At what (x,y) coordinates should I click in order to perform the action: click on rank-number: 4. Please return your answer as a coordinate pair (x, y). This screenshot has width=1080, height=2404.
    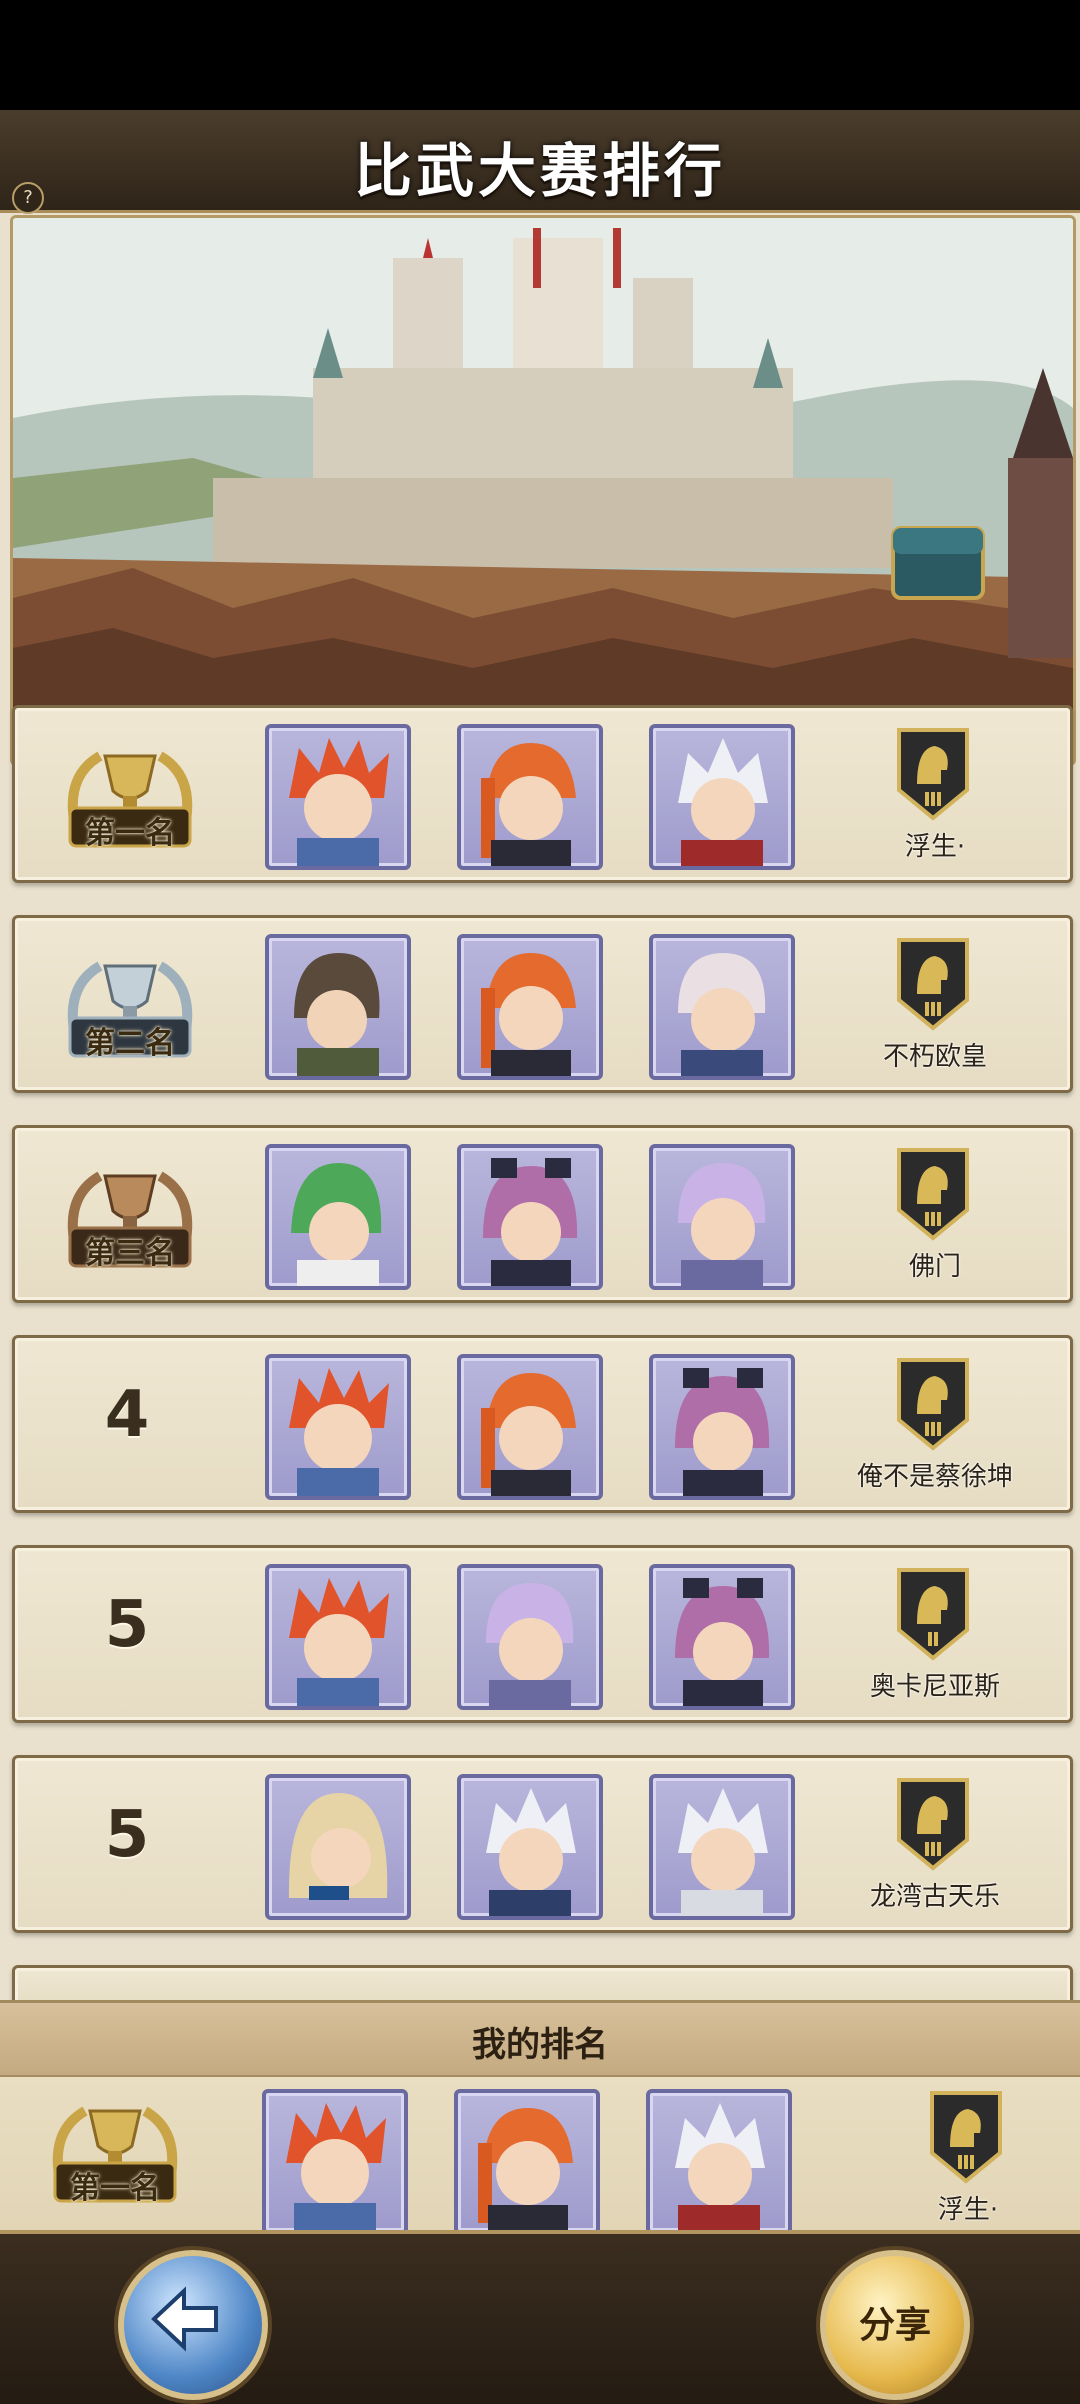
    Looking at the image, I should click on (127, 1415).